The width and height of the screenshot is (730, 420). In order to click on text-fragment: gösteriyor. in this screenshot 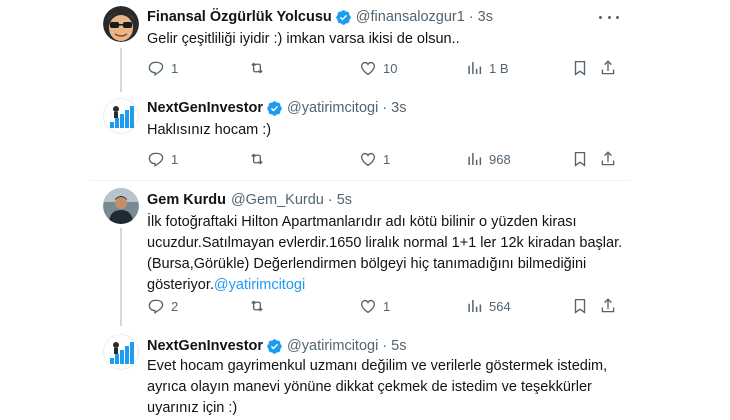, I will do `click(180, 285)`.